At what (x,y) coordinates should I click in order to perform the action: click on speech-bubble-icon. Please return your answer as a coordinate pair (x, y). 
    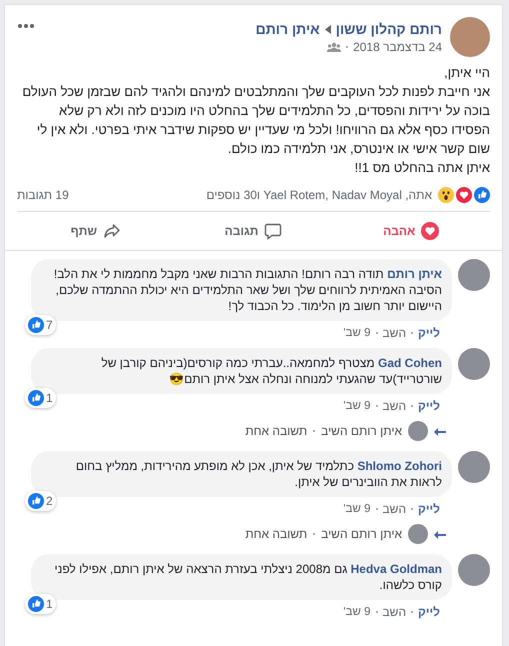
    Looking at the image, I should click on (273, 231).